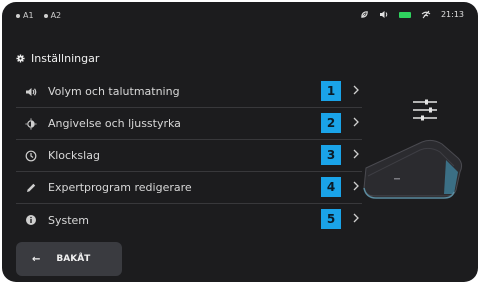  I want to click on info-icon, so click(31, 220).